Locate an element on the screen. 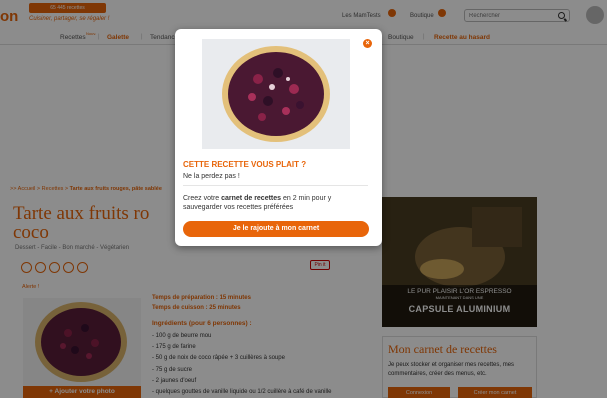 Image resolution: width=607 pixels, height=398 pixels. close-icon: × is located at coordinates (367, 43).